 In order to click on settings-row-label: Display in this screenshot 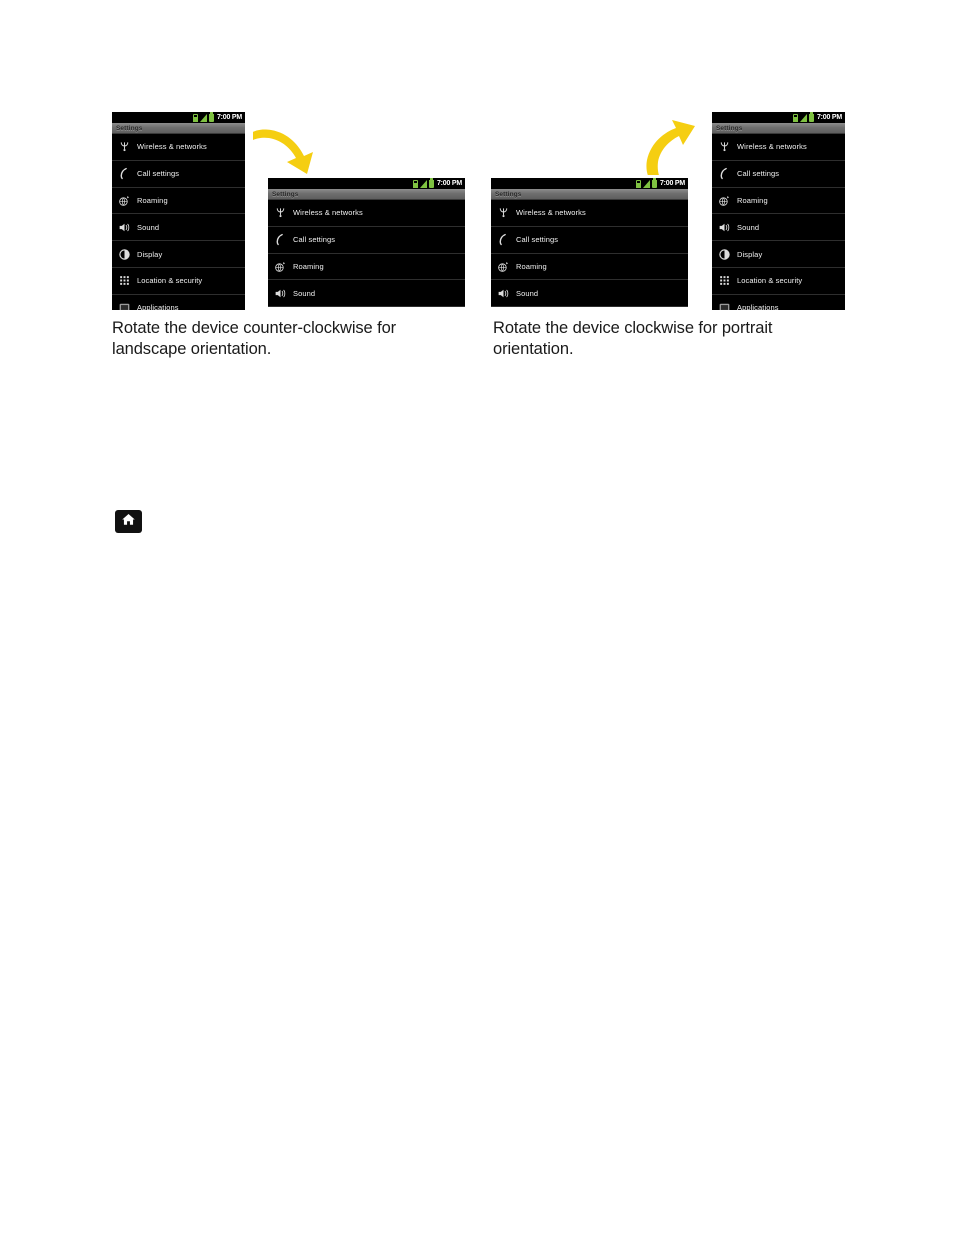, I will do `click(750, 254)`.